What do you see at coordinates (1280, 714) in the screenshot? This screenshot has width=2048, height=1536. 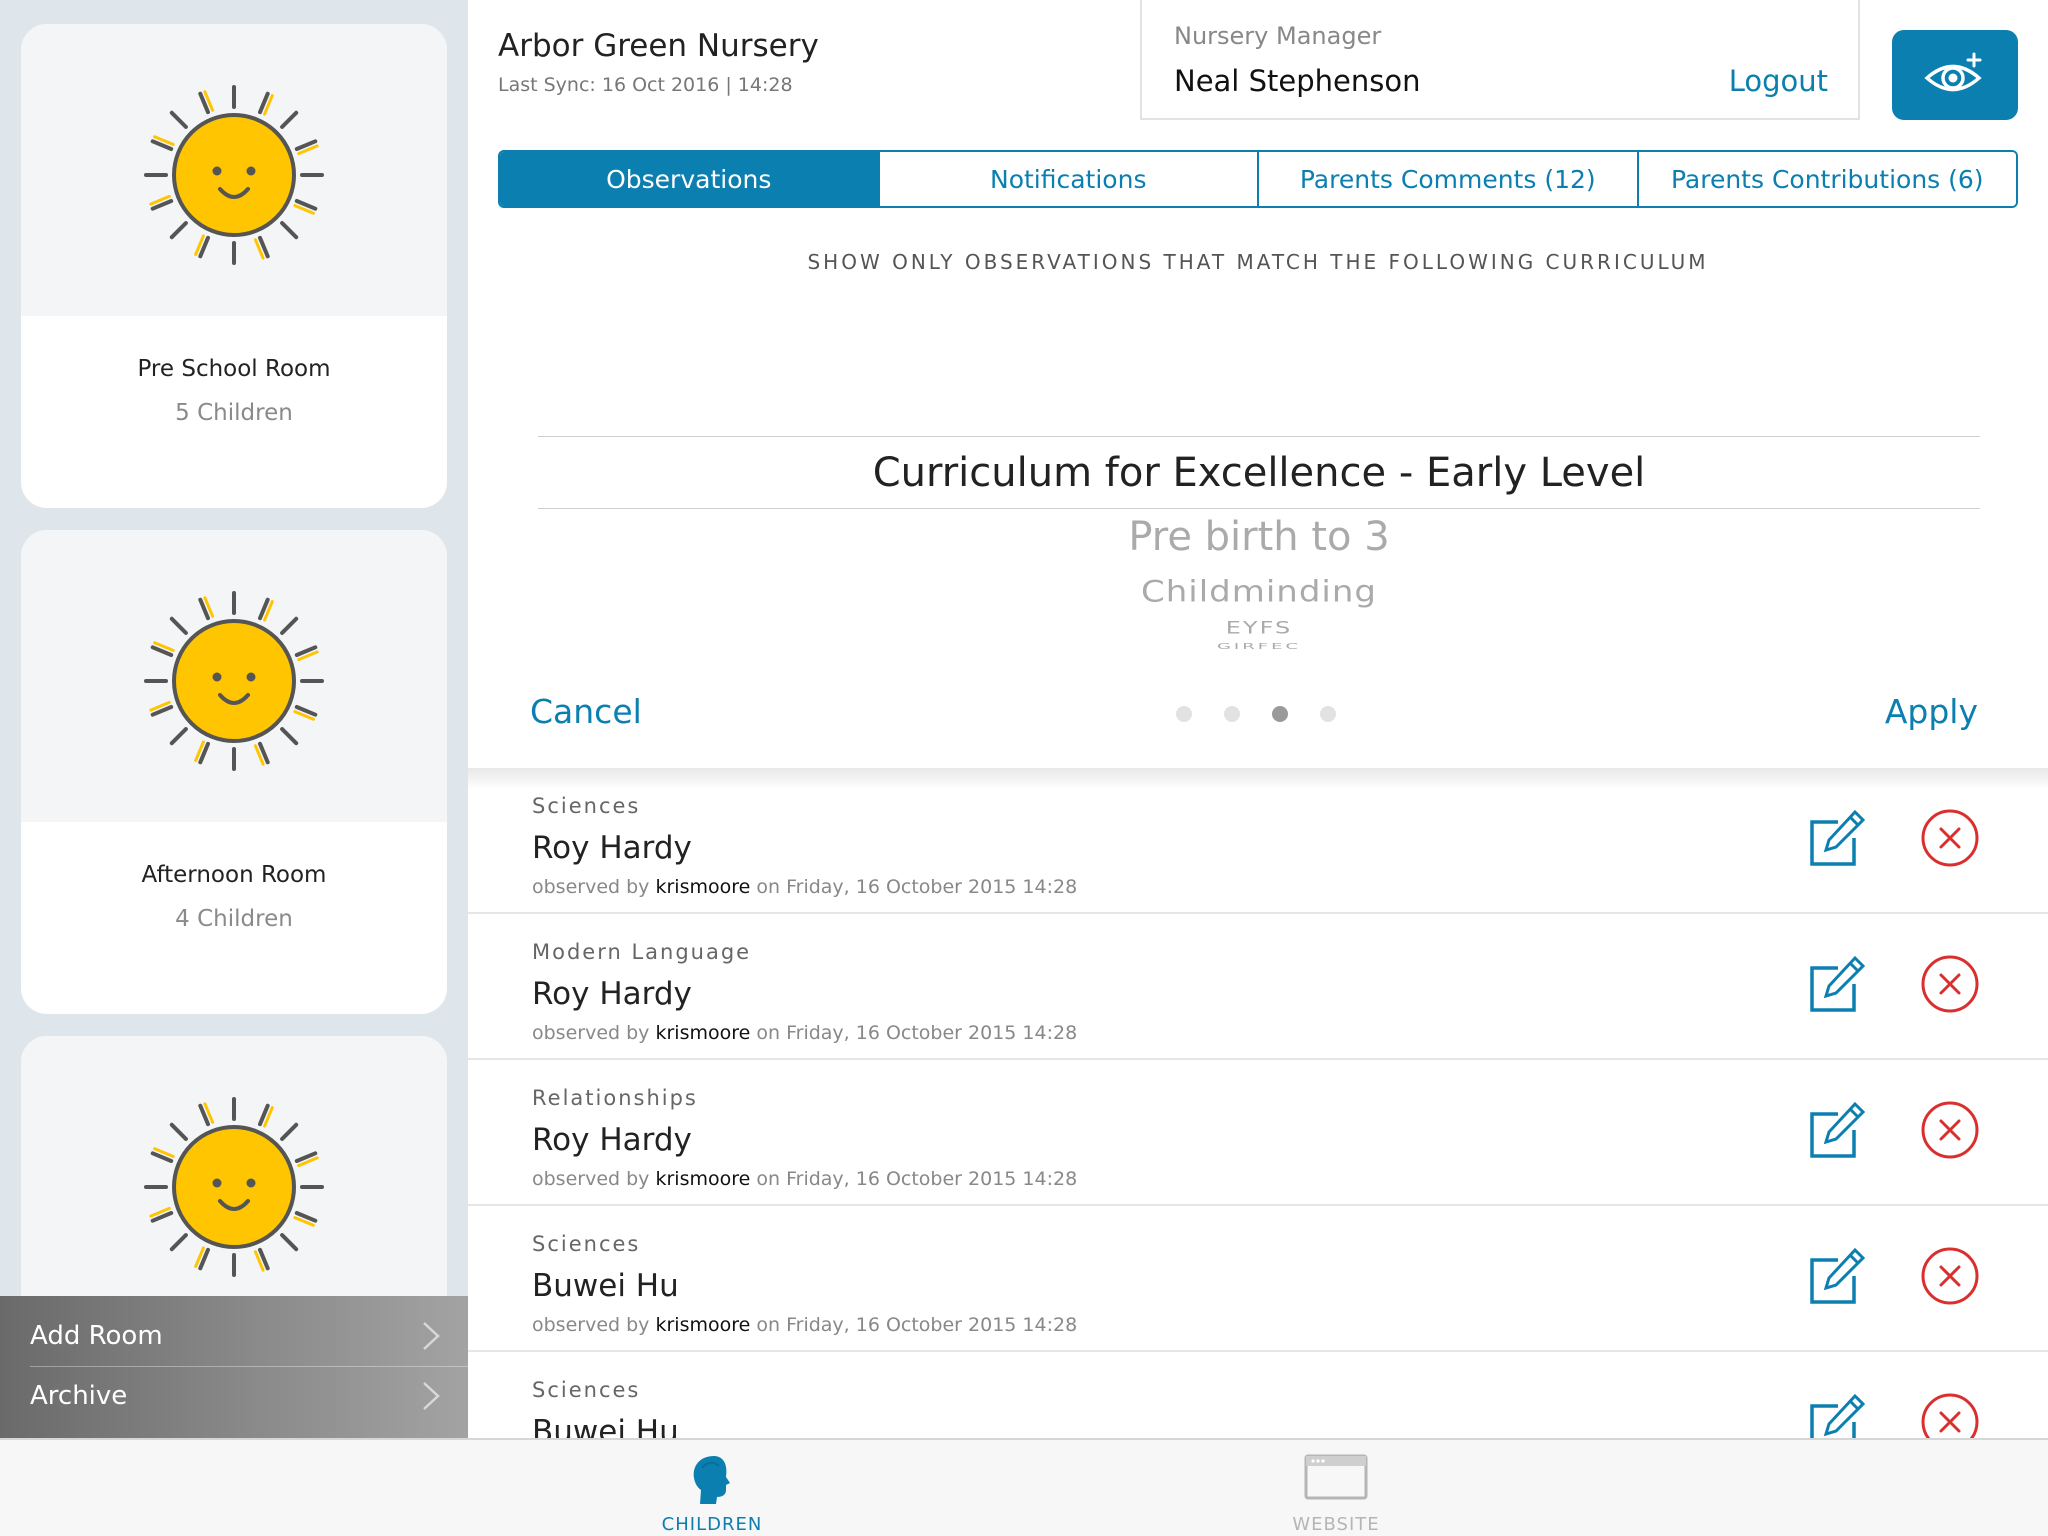 I see `page-dot-active` at bounding box center [1280, 714].